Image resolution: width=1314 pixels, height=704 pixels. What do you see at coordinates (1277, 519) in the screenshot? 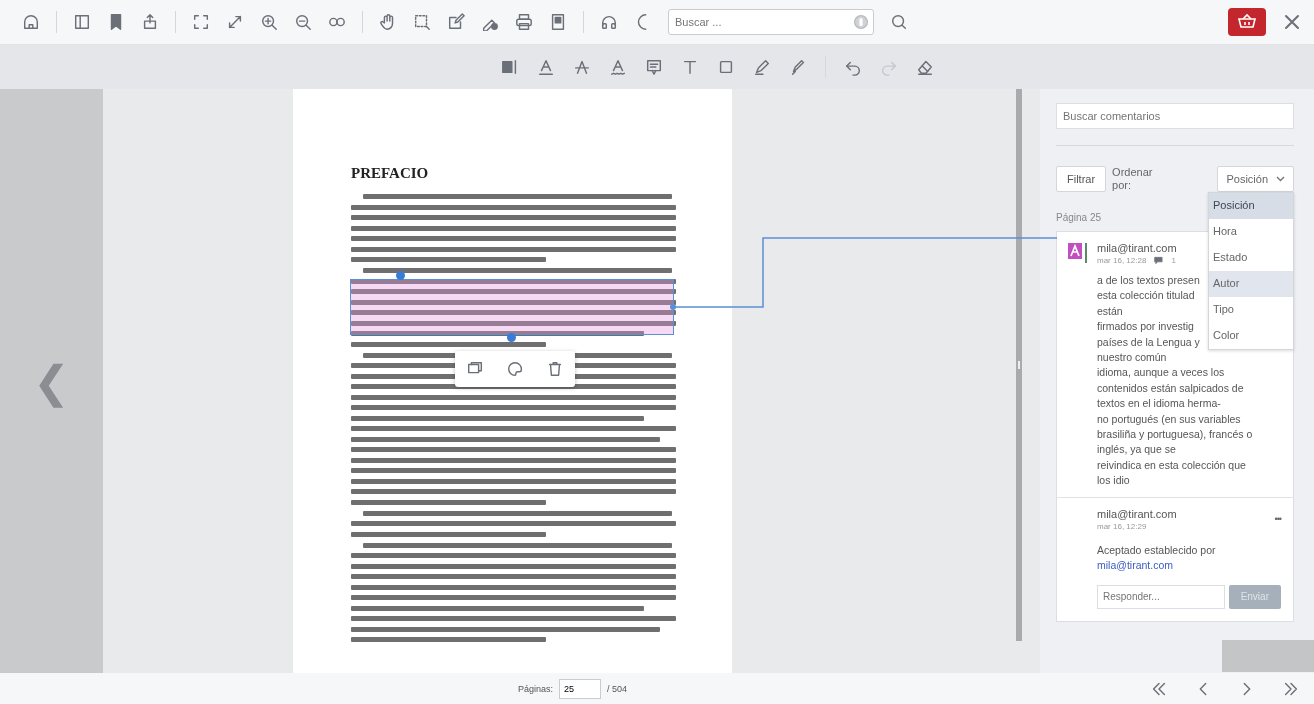
I see `more-button: •••` at bounding box center [1277, 519].